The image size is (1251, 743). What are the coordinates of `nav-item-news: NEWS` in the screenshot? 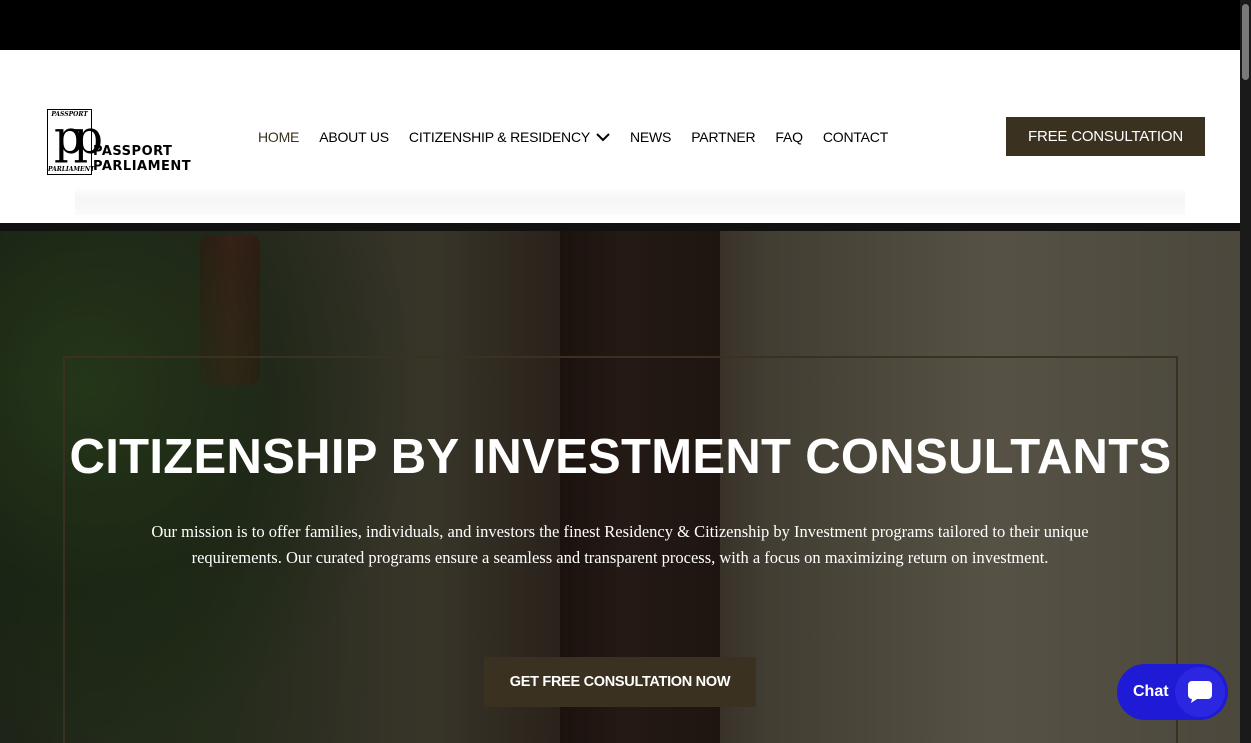 It's located at (650, 137).